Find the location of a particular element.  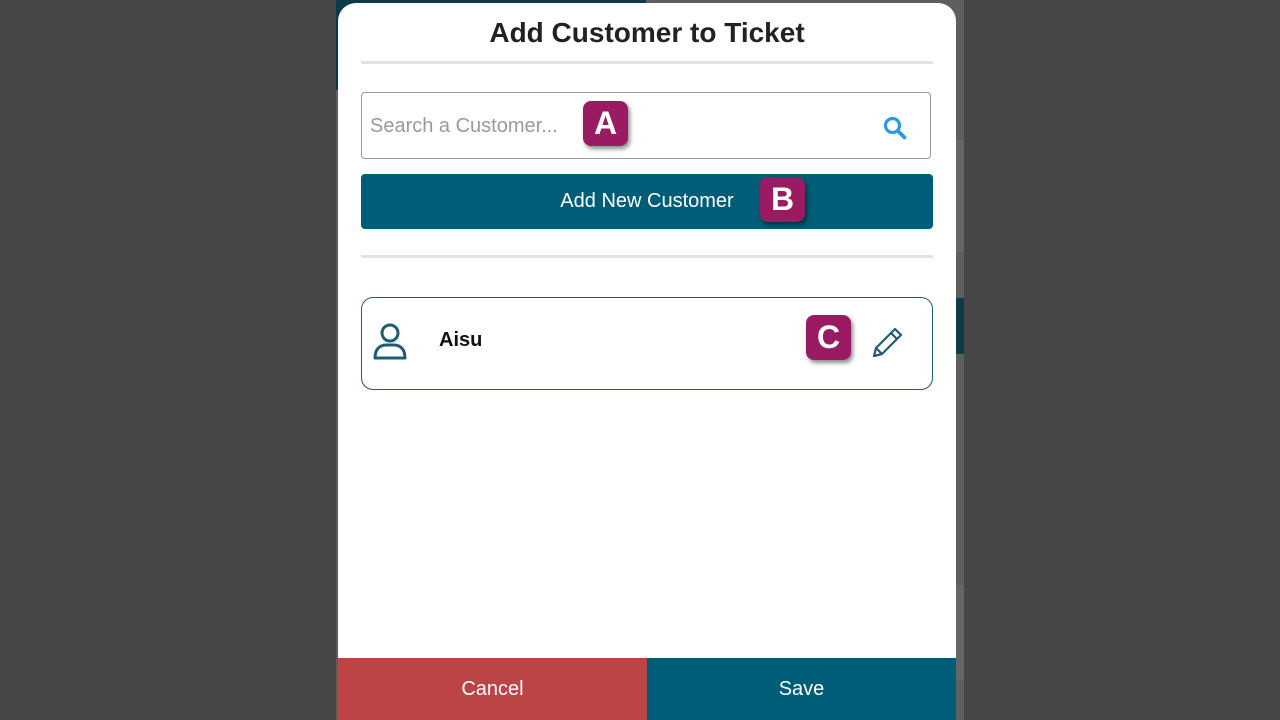

pencil-icon is located at coordinates (887, 343).